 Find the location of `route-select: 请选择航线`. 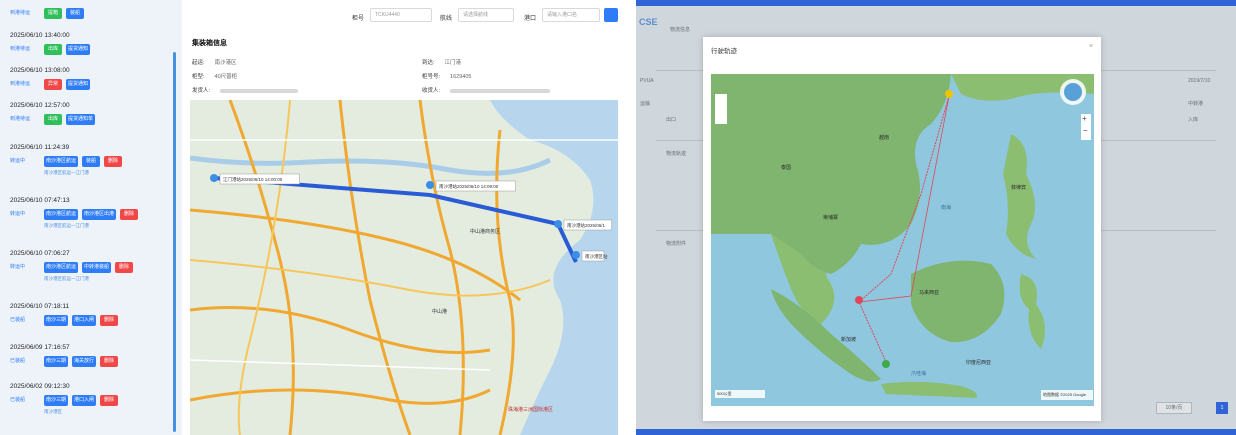

route-select: 请选择航线 is located at coordinates (486, 15).